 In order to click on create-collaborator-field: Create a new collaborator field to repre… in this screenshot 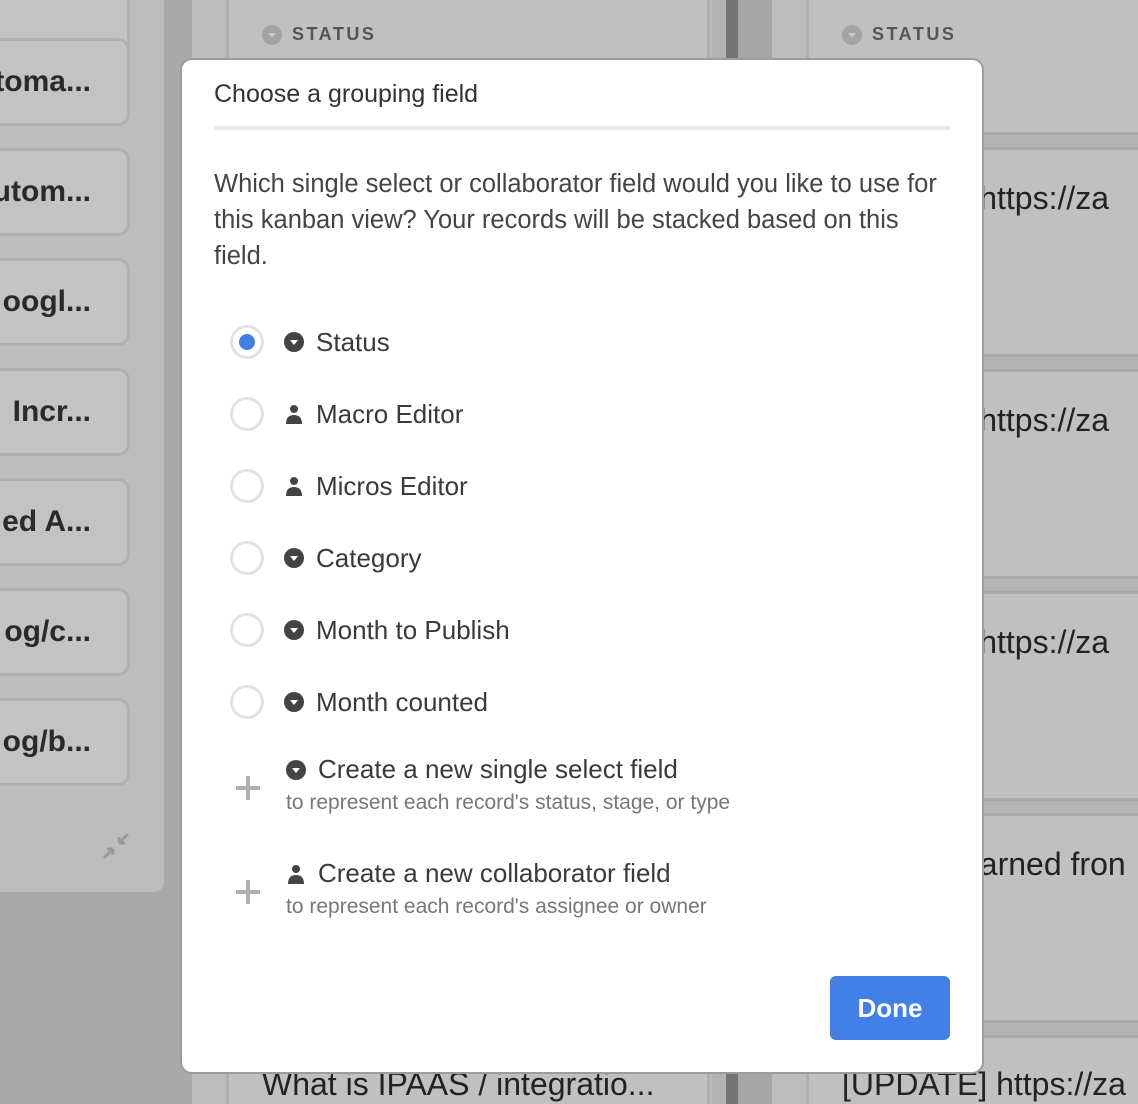, I will do `click(470, 888)`.